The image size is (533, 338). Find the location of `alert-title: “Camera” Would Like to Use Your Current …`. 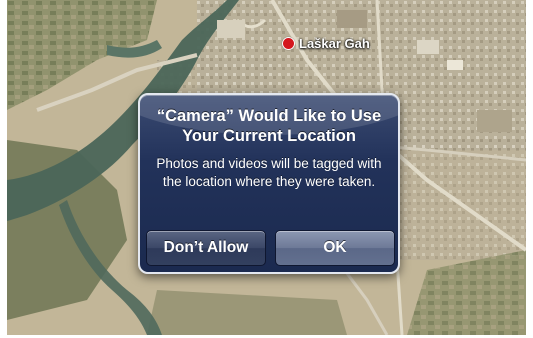

alert-title: “Camera” Would Like to Use Your Current … is located at coordinates (269, 126).